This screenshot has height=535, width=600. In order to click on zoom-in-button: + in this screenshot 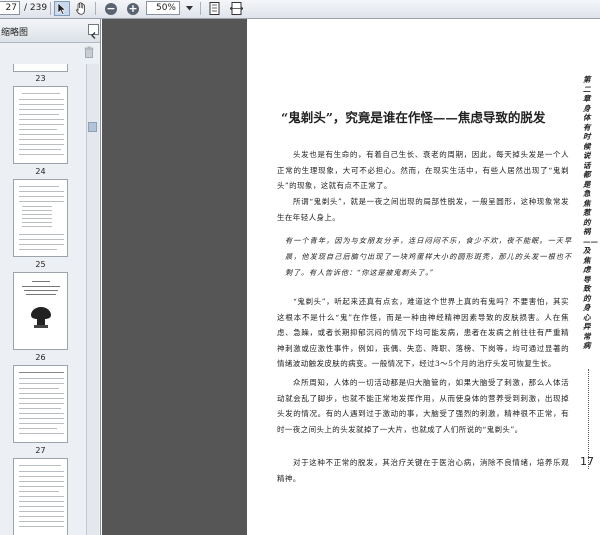, I will do `click(133, 8)`.